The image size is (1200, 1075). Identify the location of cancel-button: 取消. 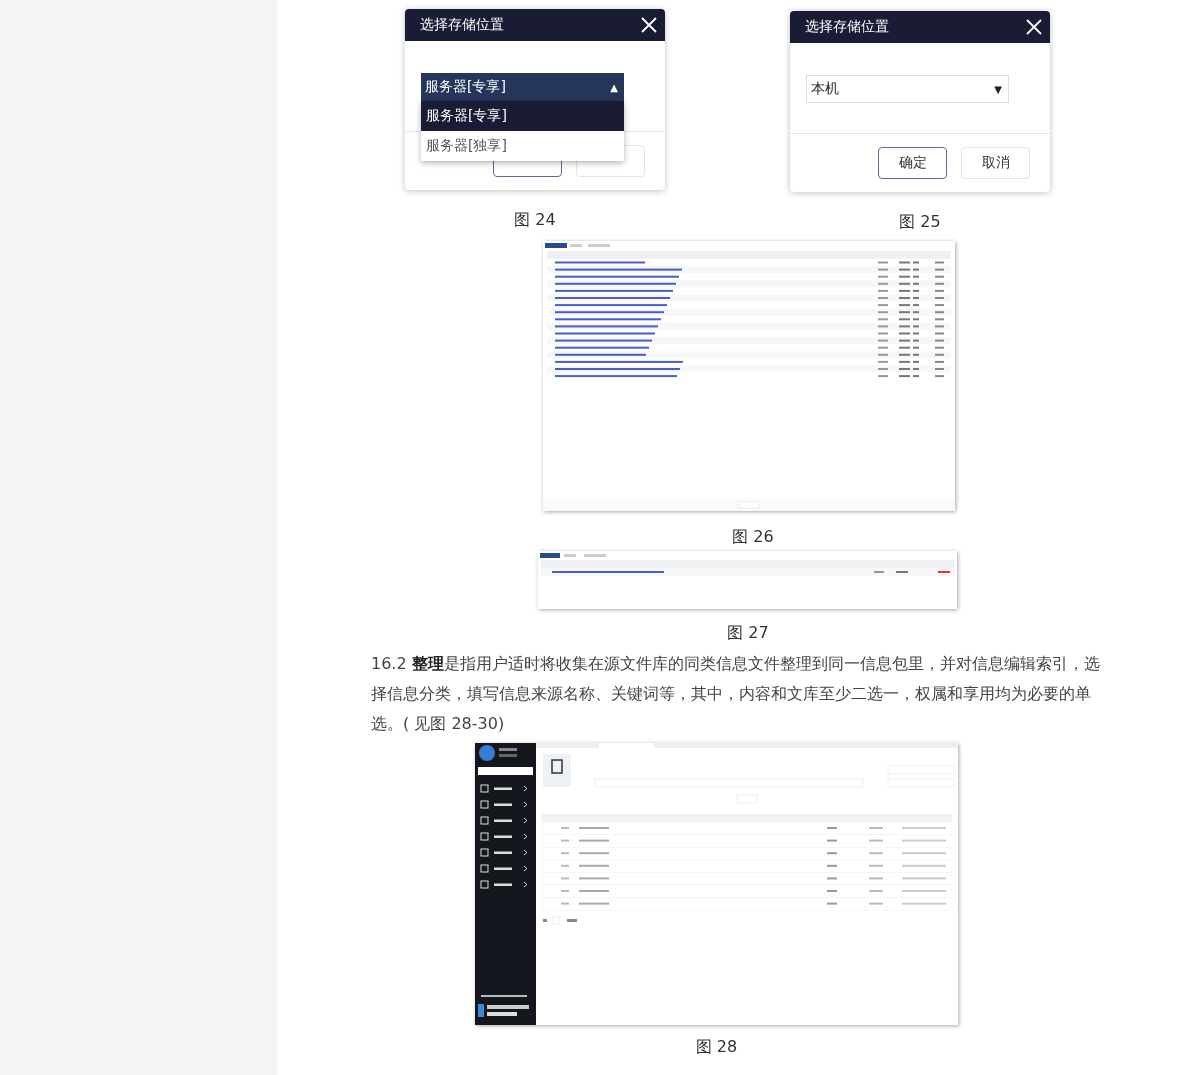
(995, 163).